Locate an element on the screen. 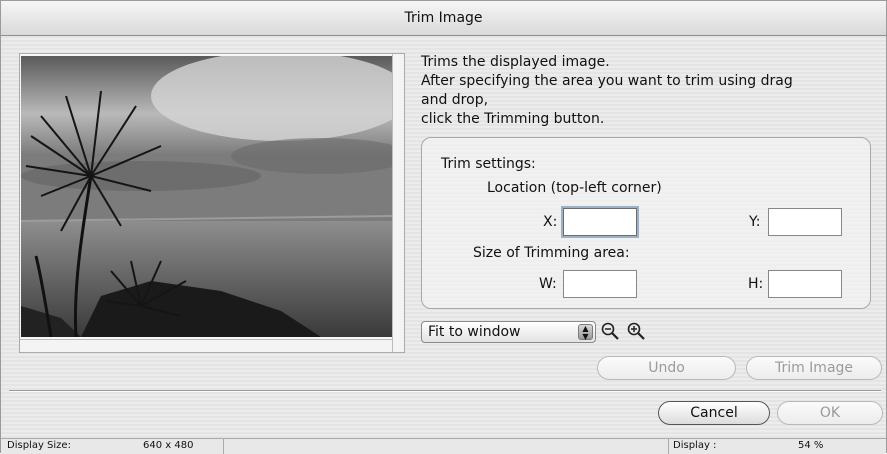  location-label: Location (top-left corner) is located at coordinates (574, 188).